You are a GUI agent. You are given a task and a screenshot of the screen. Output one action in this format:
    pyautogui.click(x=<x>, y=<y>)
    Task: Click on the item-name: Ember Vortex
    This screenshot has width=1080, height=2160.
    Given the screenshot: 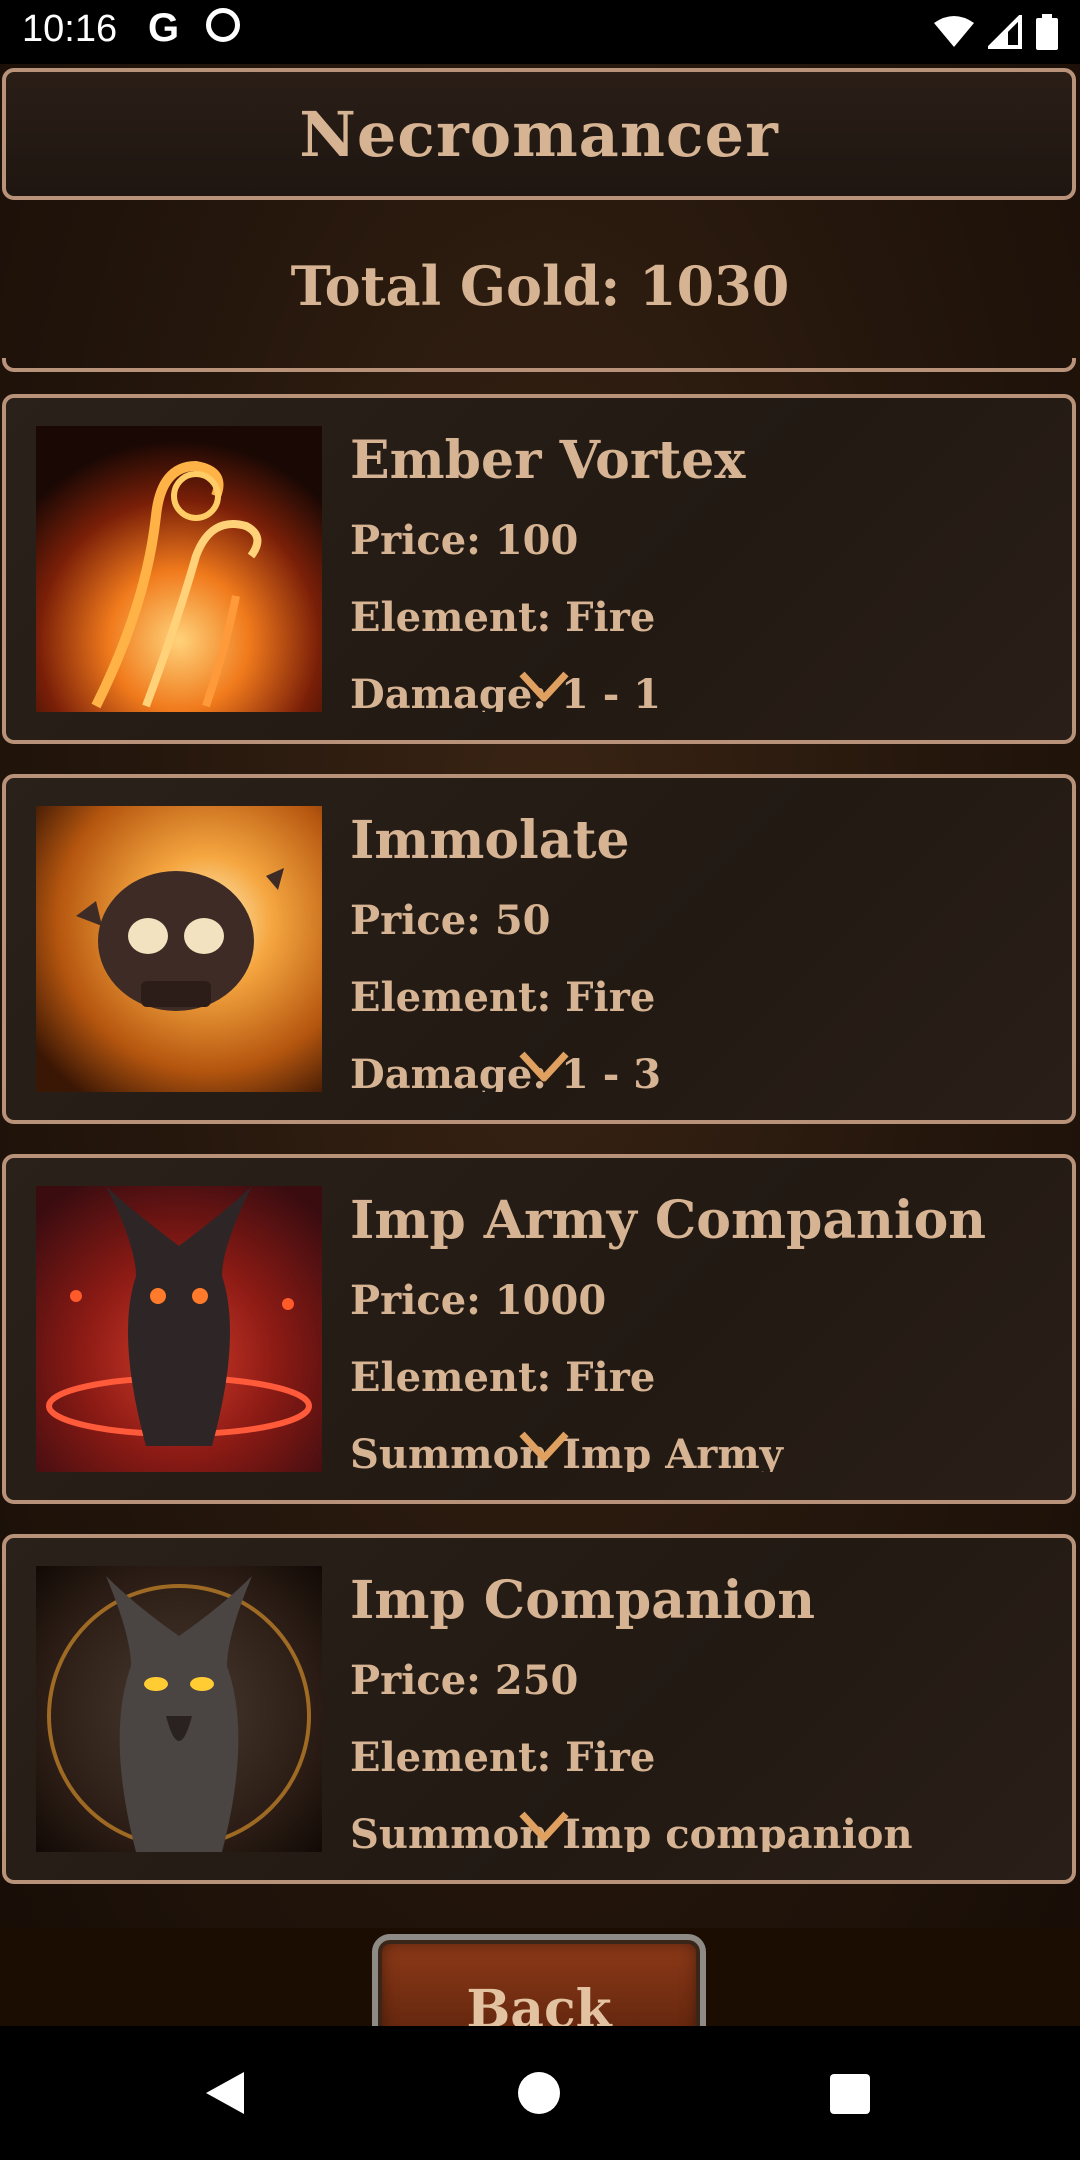 What is the action you would take?
    pyautogui.click(x=548, y=460)
    